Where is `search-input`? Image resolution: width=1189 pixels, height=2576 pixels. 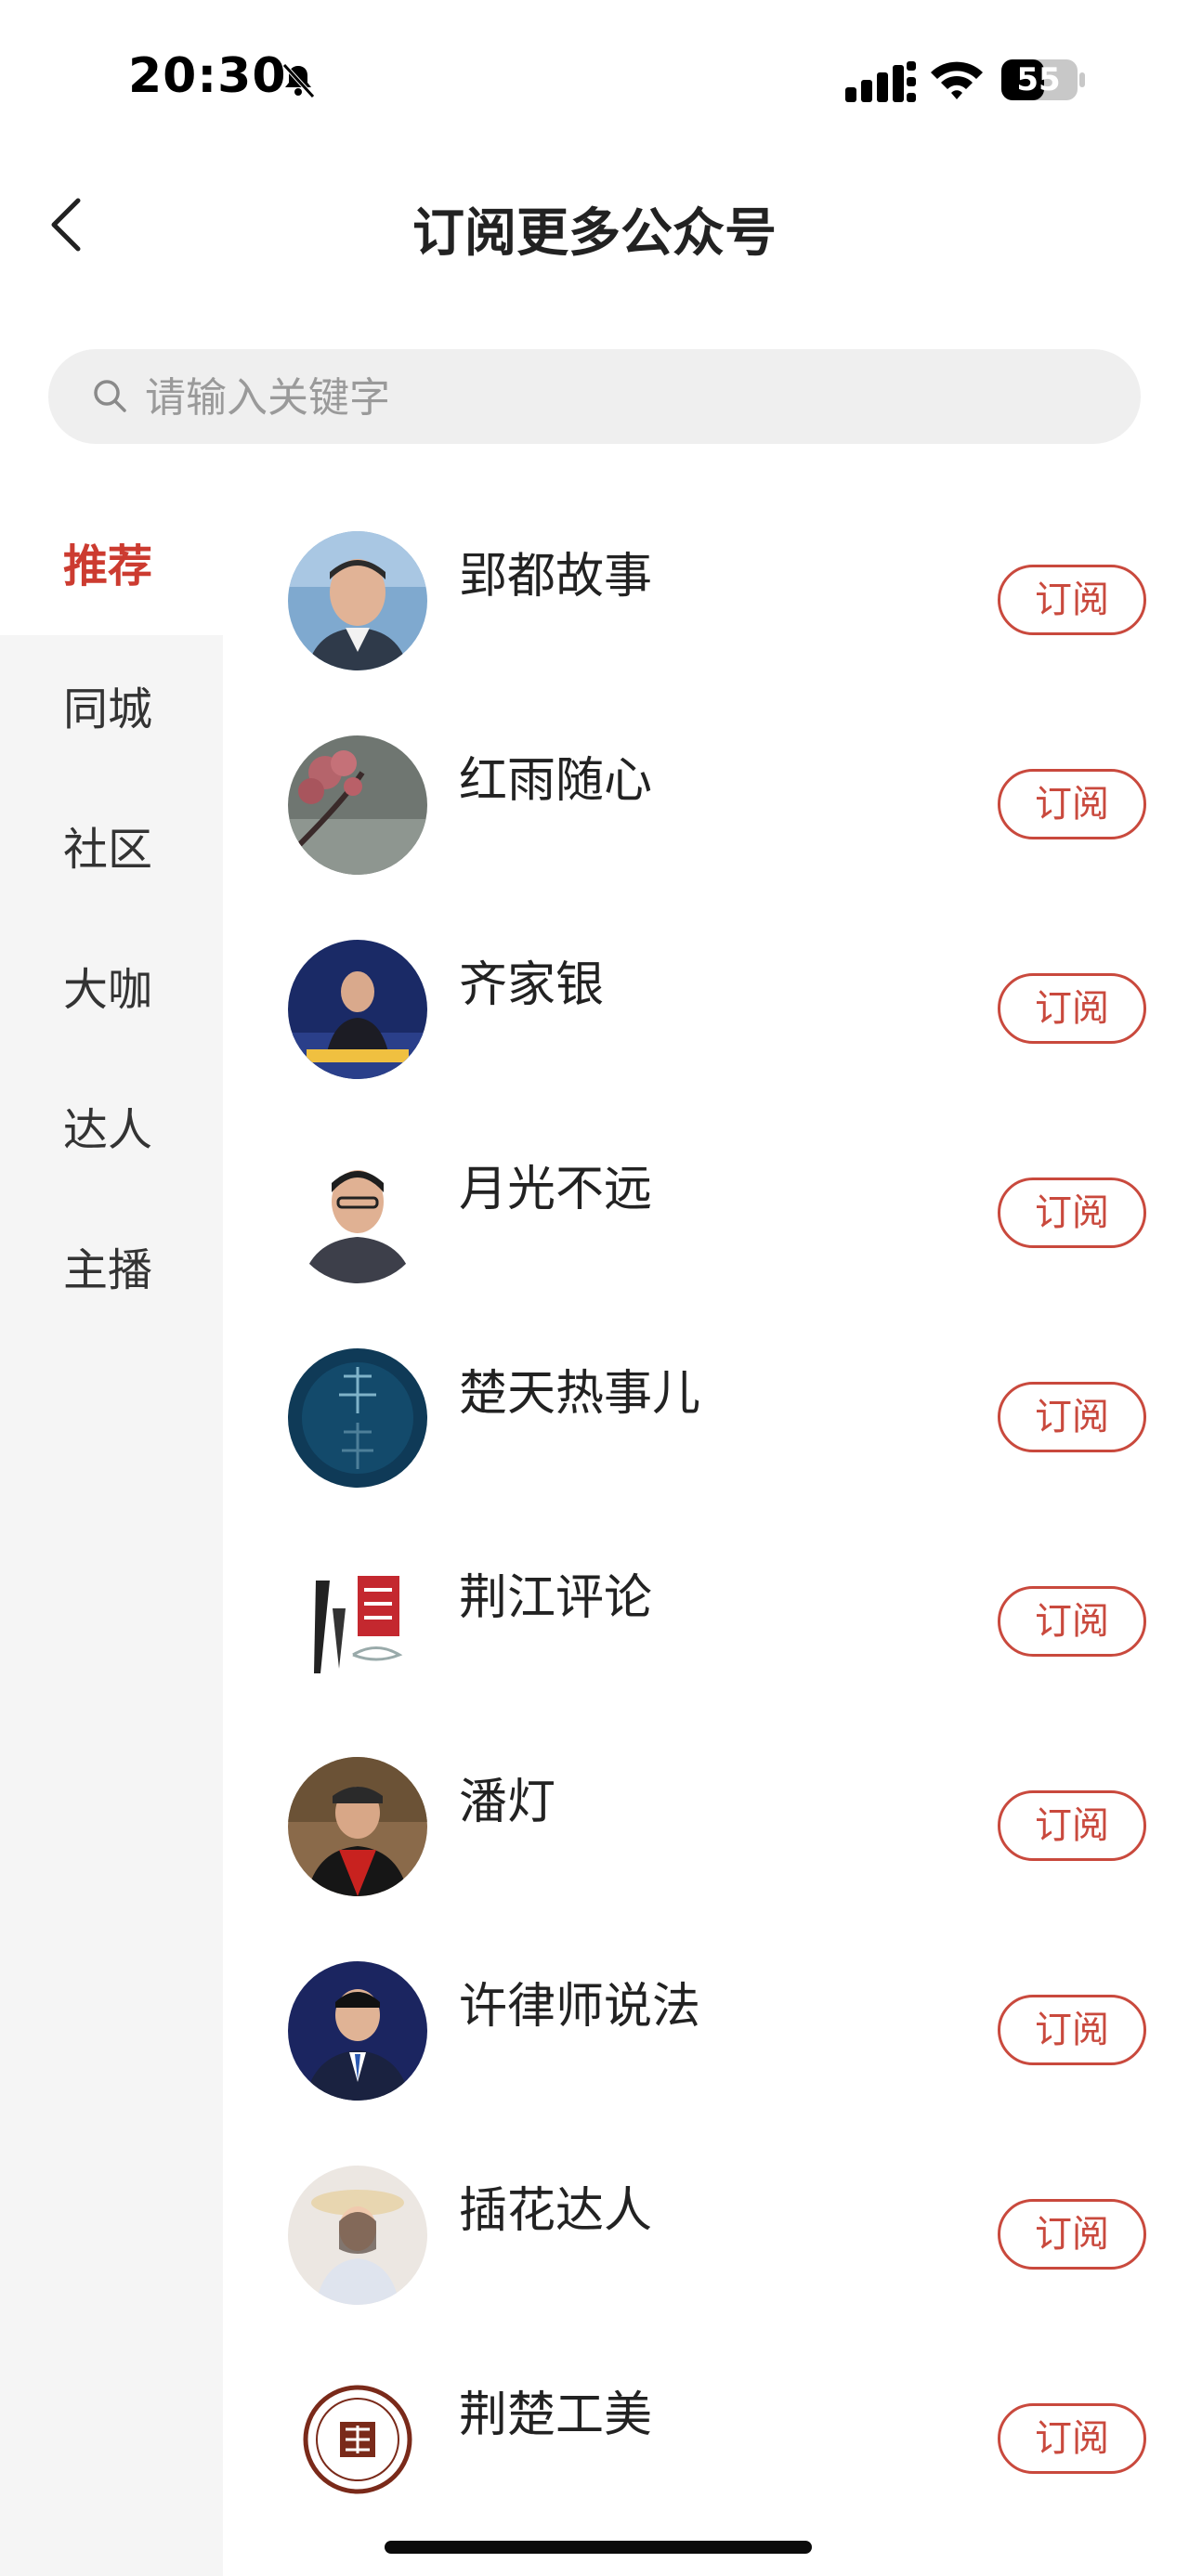 search-input is located at coordinates (609, 398).